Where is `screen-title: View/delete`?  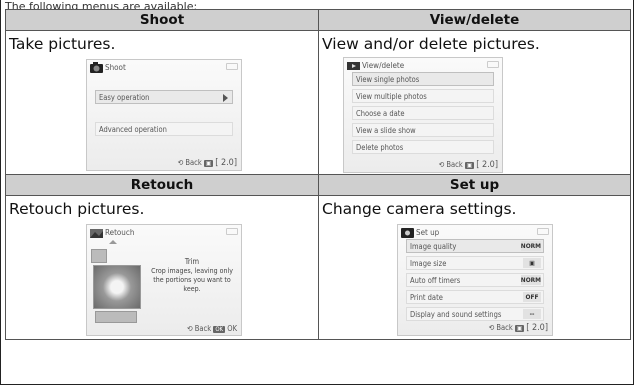
screen-title: View/delete is located at coordinates (383, 65).